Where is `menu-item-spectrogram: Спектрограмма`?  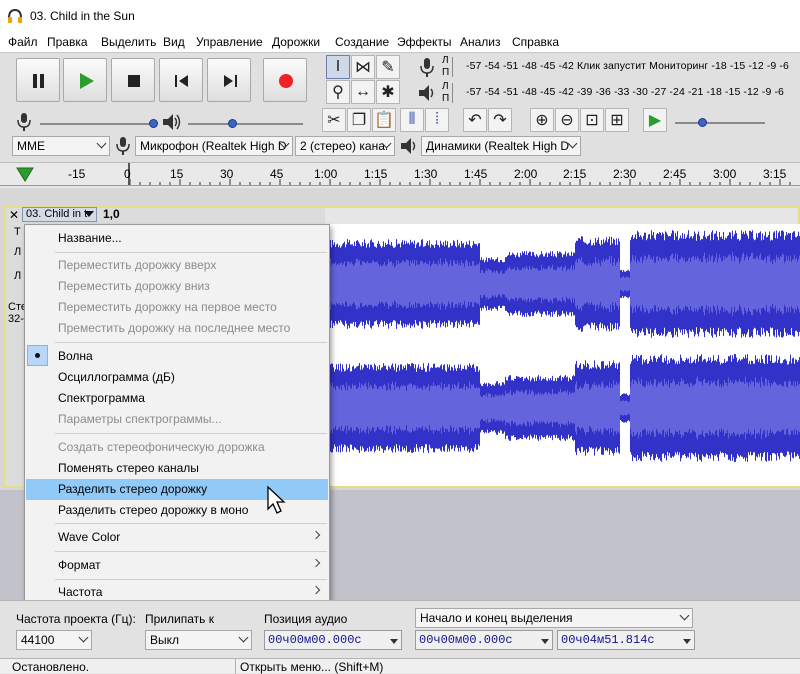
menu-item-spectrogram: Спектрограмма is located at coordinates (177, 398).